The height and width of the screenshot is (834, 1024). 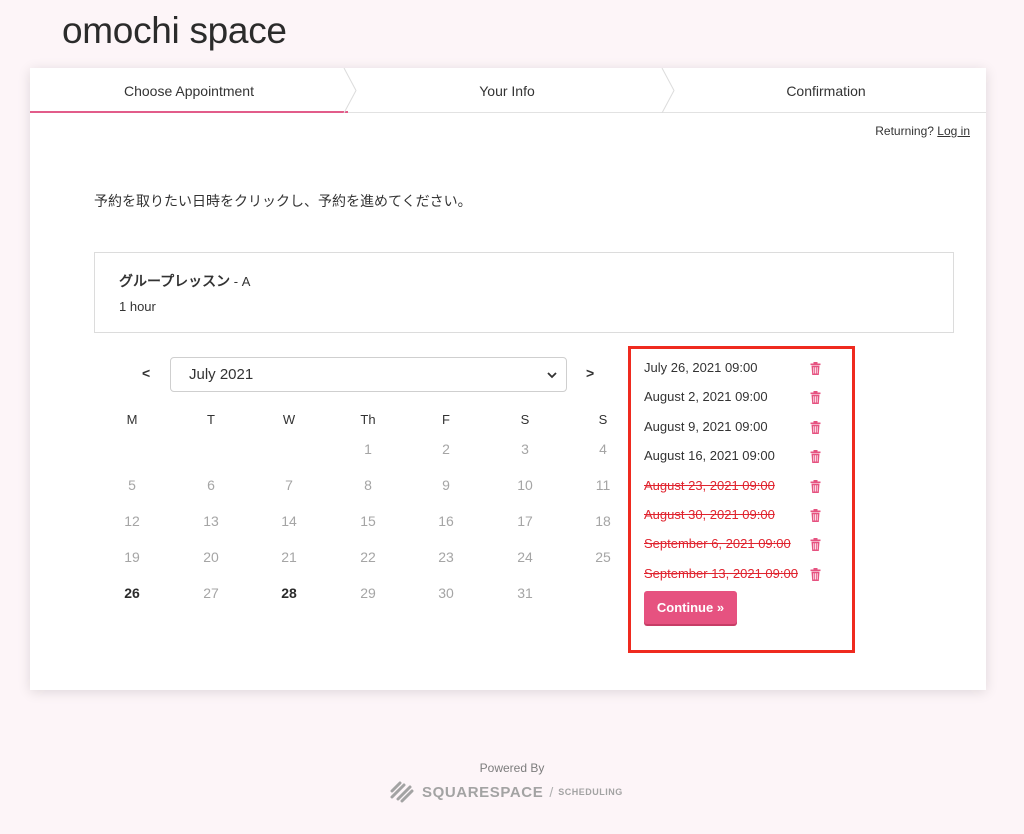 I want to click on squarespace-logo-icon, so click(x=402, y=792).